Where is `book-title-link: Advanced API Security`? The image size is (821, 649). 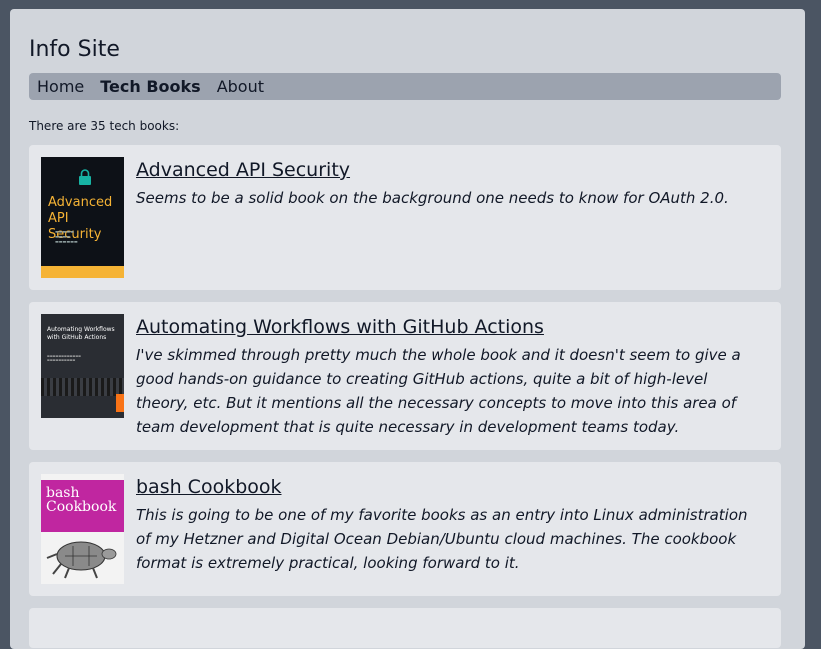 book-title-link: Advanced API Security is located at coordinates (243, 170).